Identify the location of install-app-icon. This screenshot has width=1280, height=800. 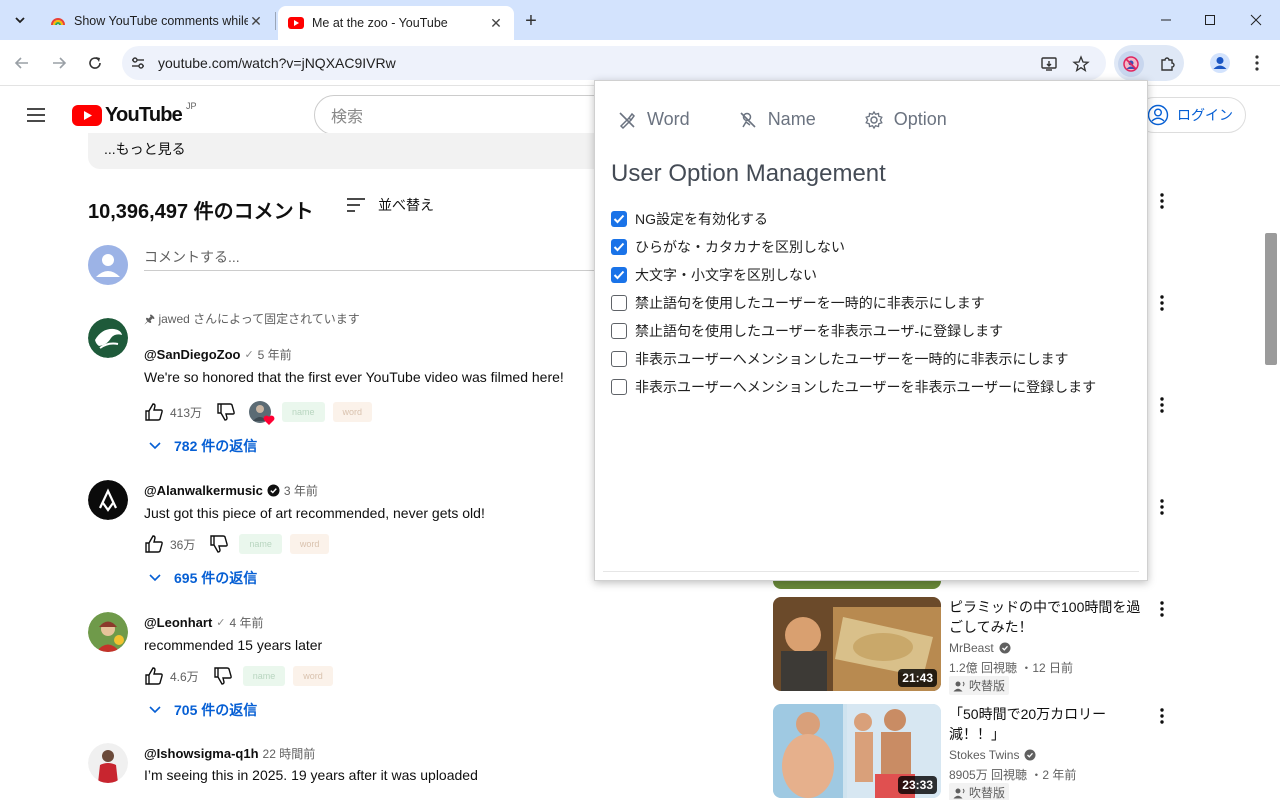
(1049, 64).